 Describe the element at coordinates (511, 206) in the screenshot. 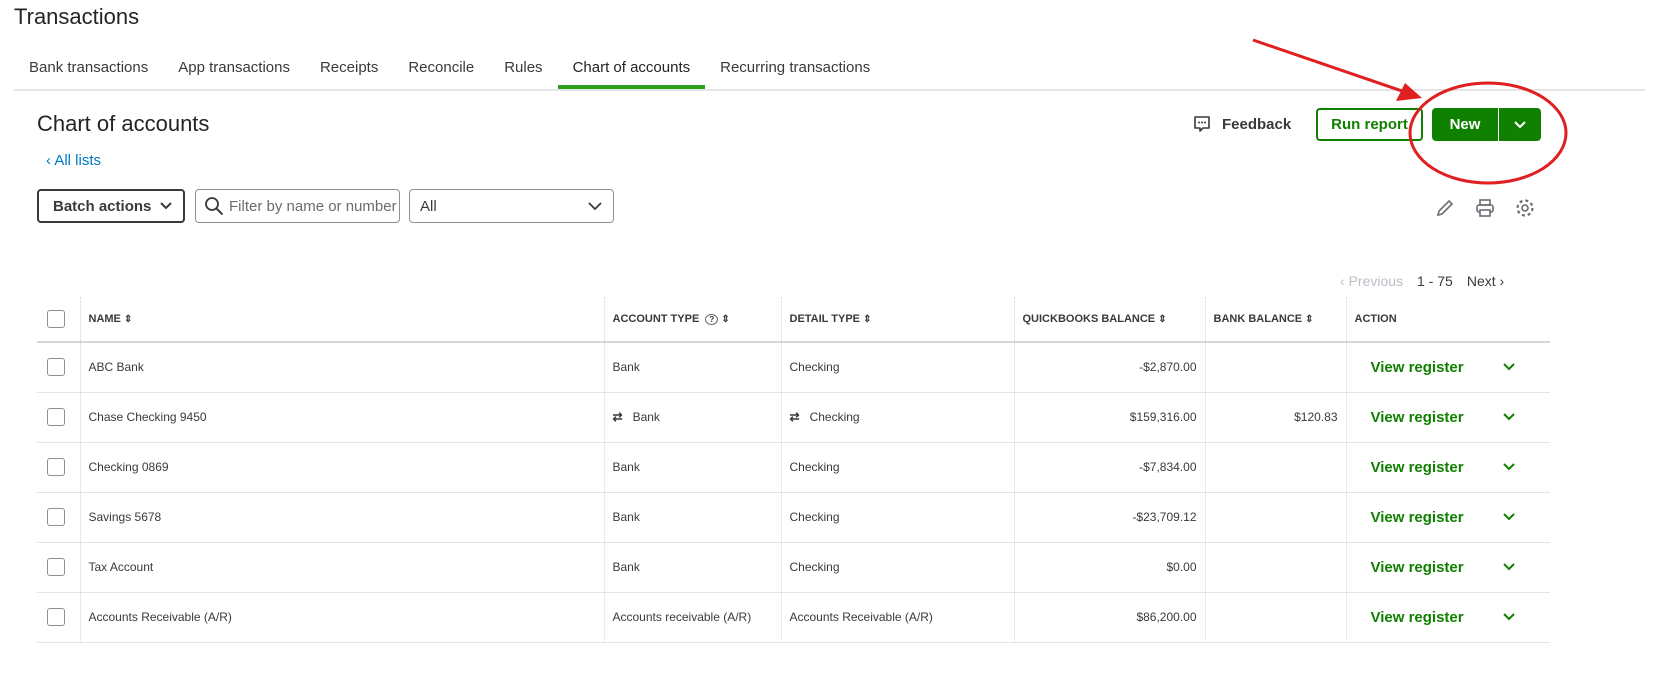

I see `account-filter-select: All` at that location.